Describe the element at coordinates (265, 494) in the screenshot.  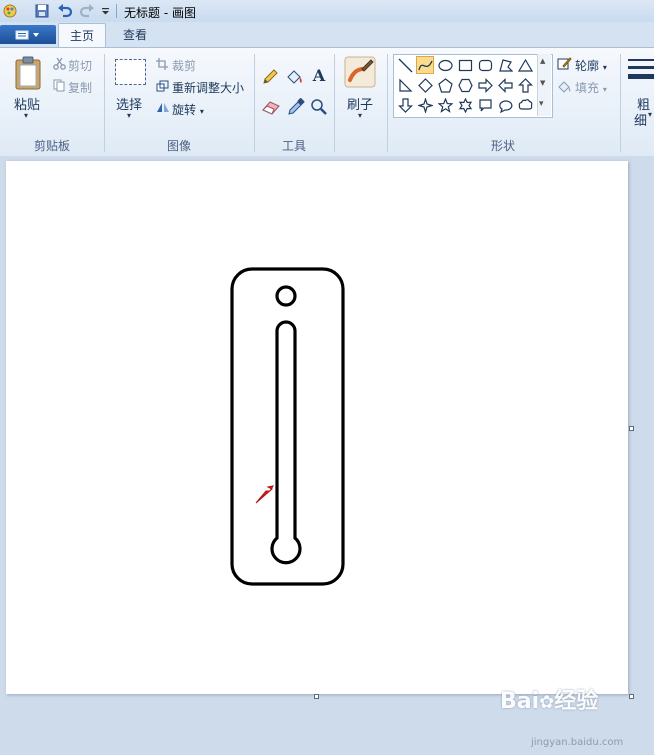
I see `pointer-arrow-icon` at that location.